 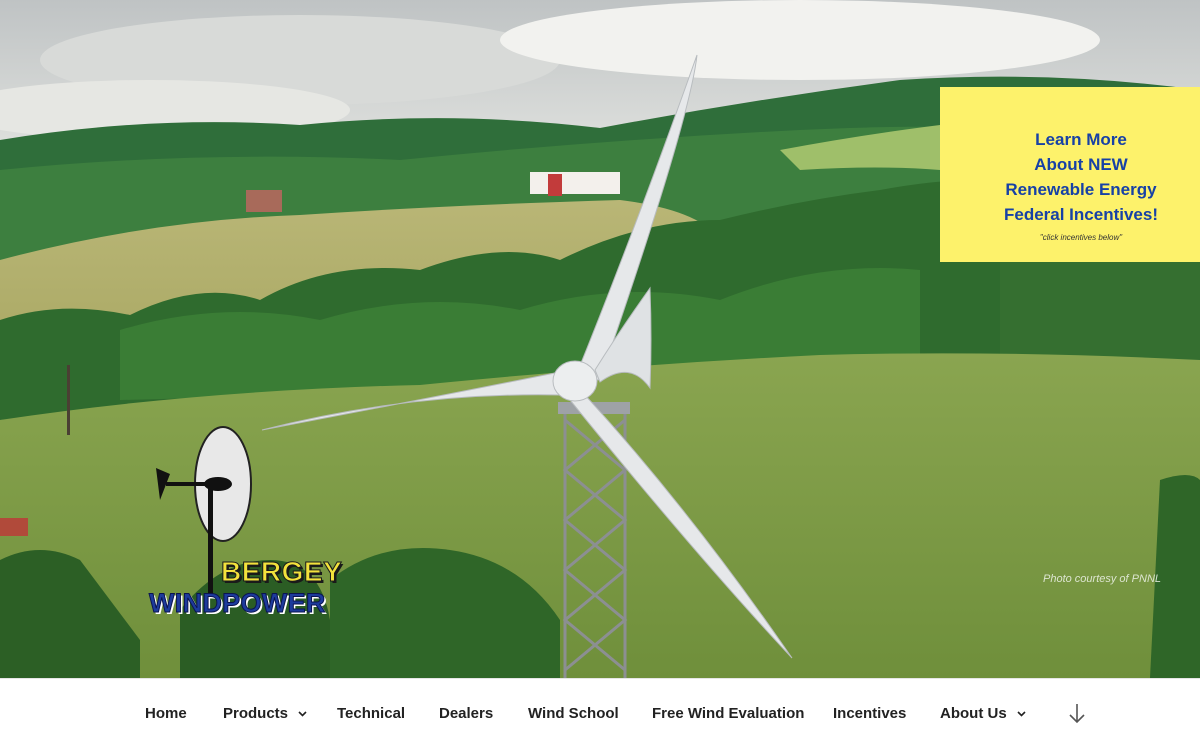 I want to click on arrow-down-icon, so click(x=1077, y=714).